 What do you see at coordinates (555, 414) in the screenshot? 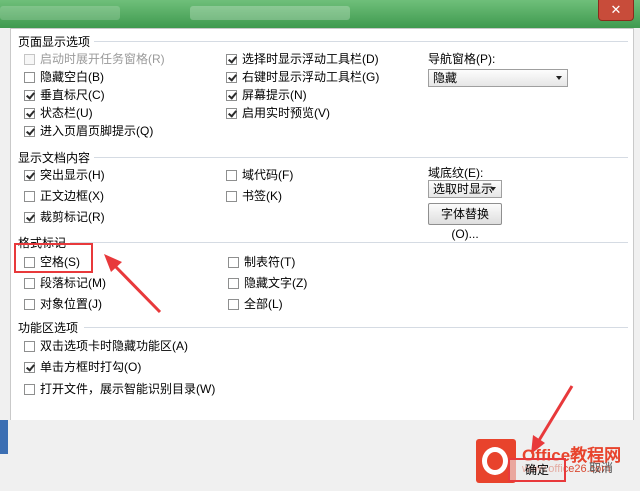
I see `arrow-line-to-ok` at bounding box center [555, 414].